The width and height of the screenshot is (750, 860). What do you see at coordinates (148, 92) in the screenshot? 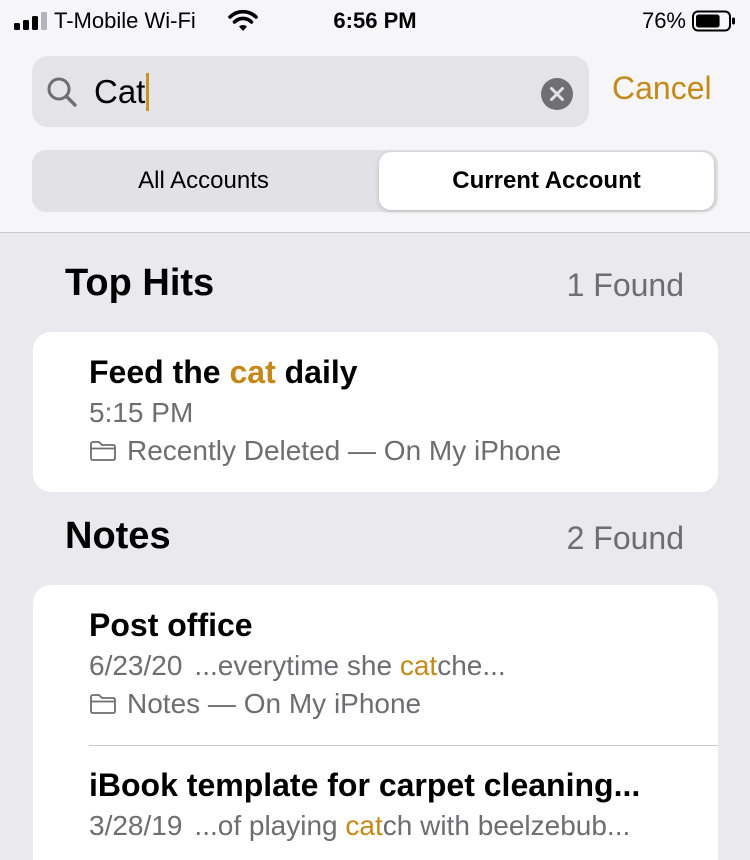
I see `text-cursor` at bounding box center [148, 92].